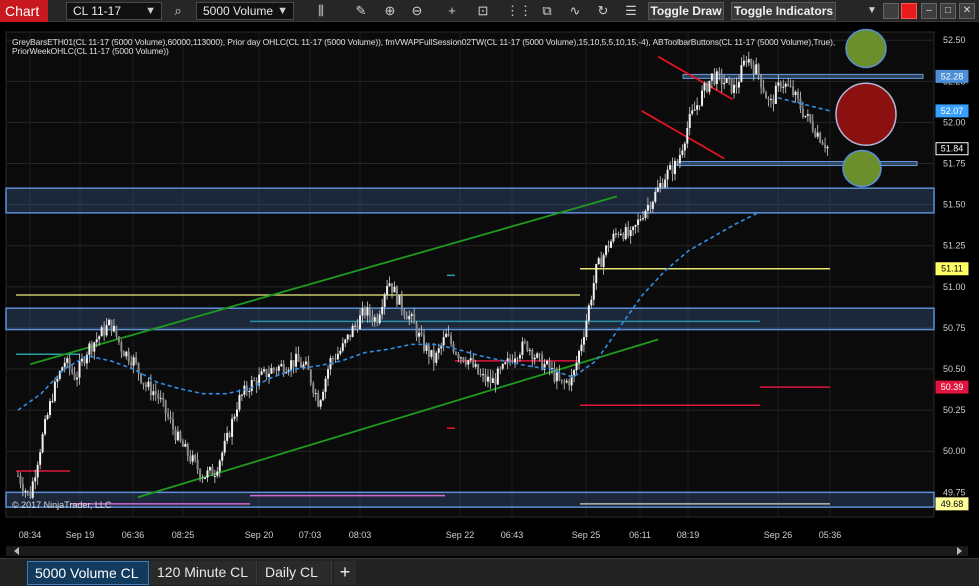  What do you see at coordinates (603, 11) in the screenshot?
I see `refresh-icon: ↻` at bounding box center [603, 11].